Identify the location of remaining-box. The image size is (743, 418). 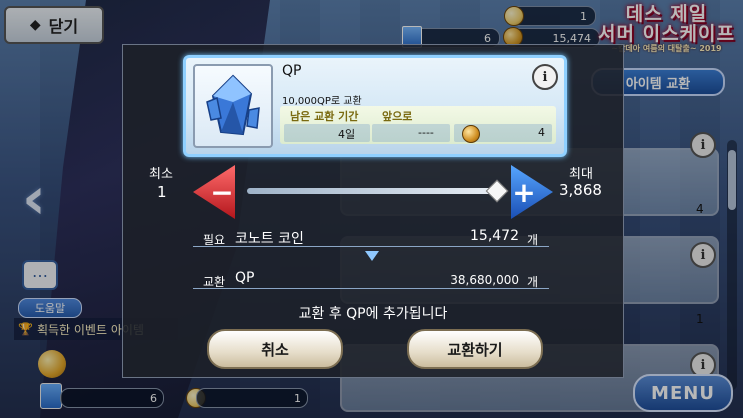
(327, 133).